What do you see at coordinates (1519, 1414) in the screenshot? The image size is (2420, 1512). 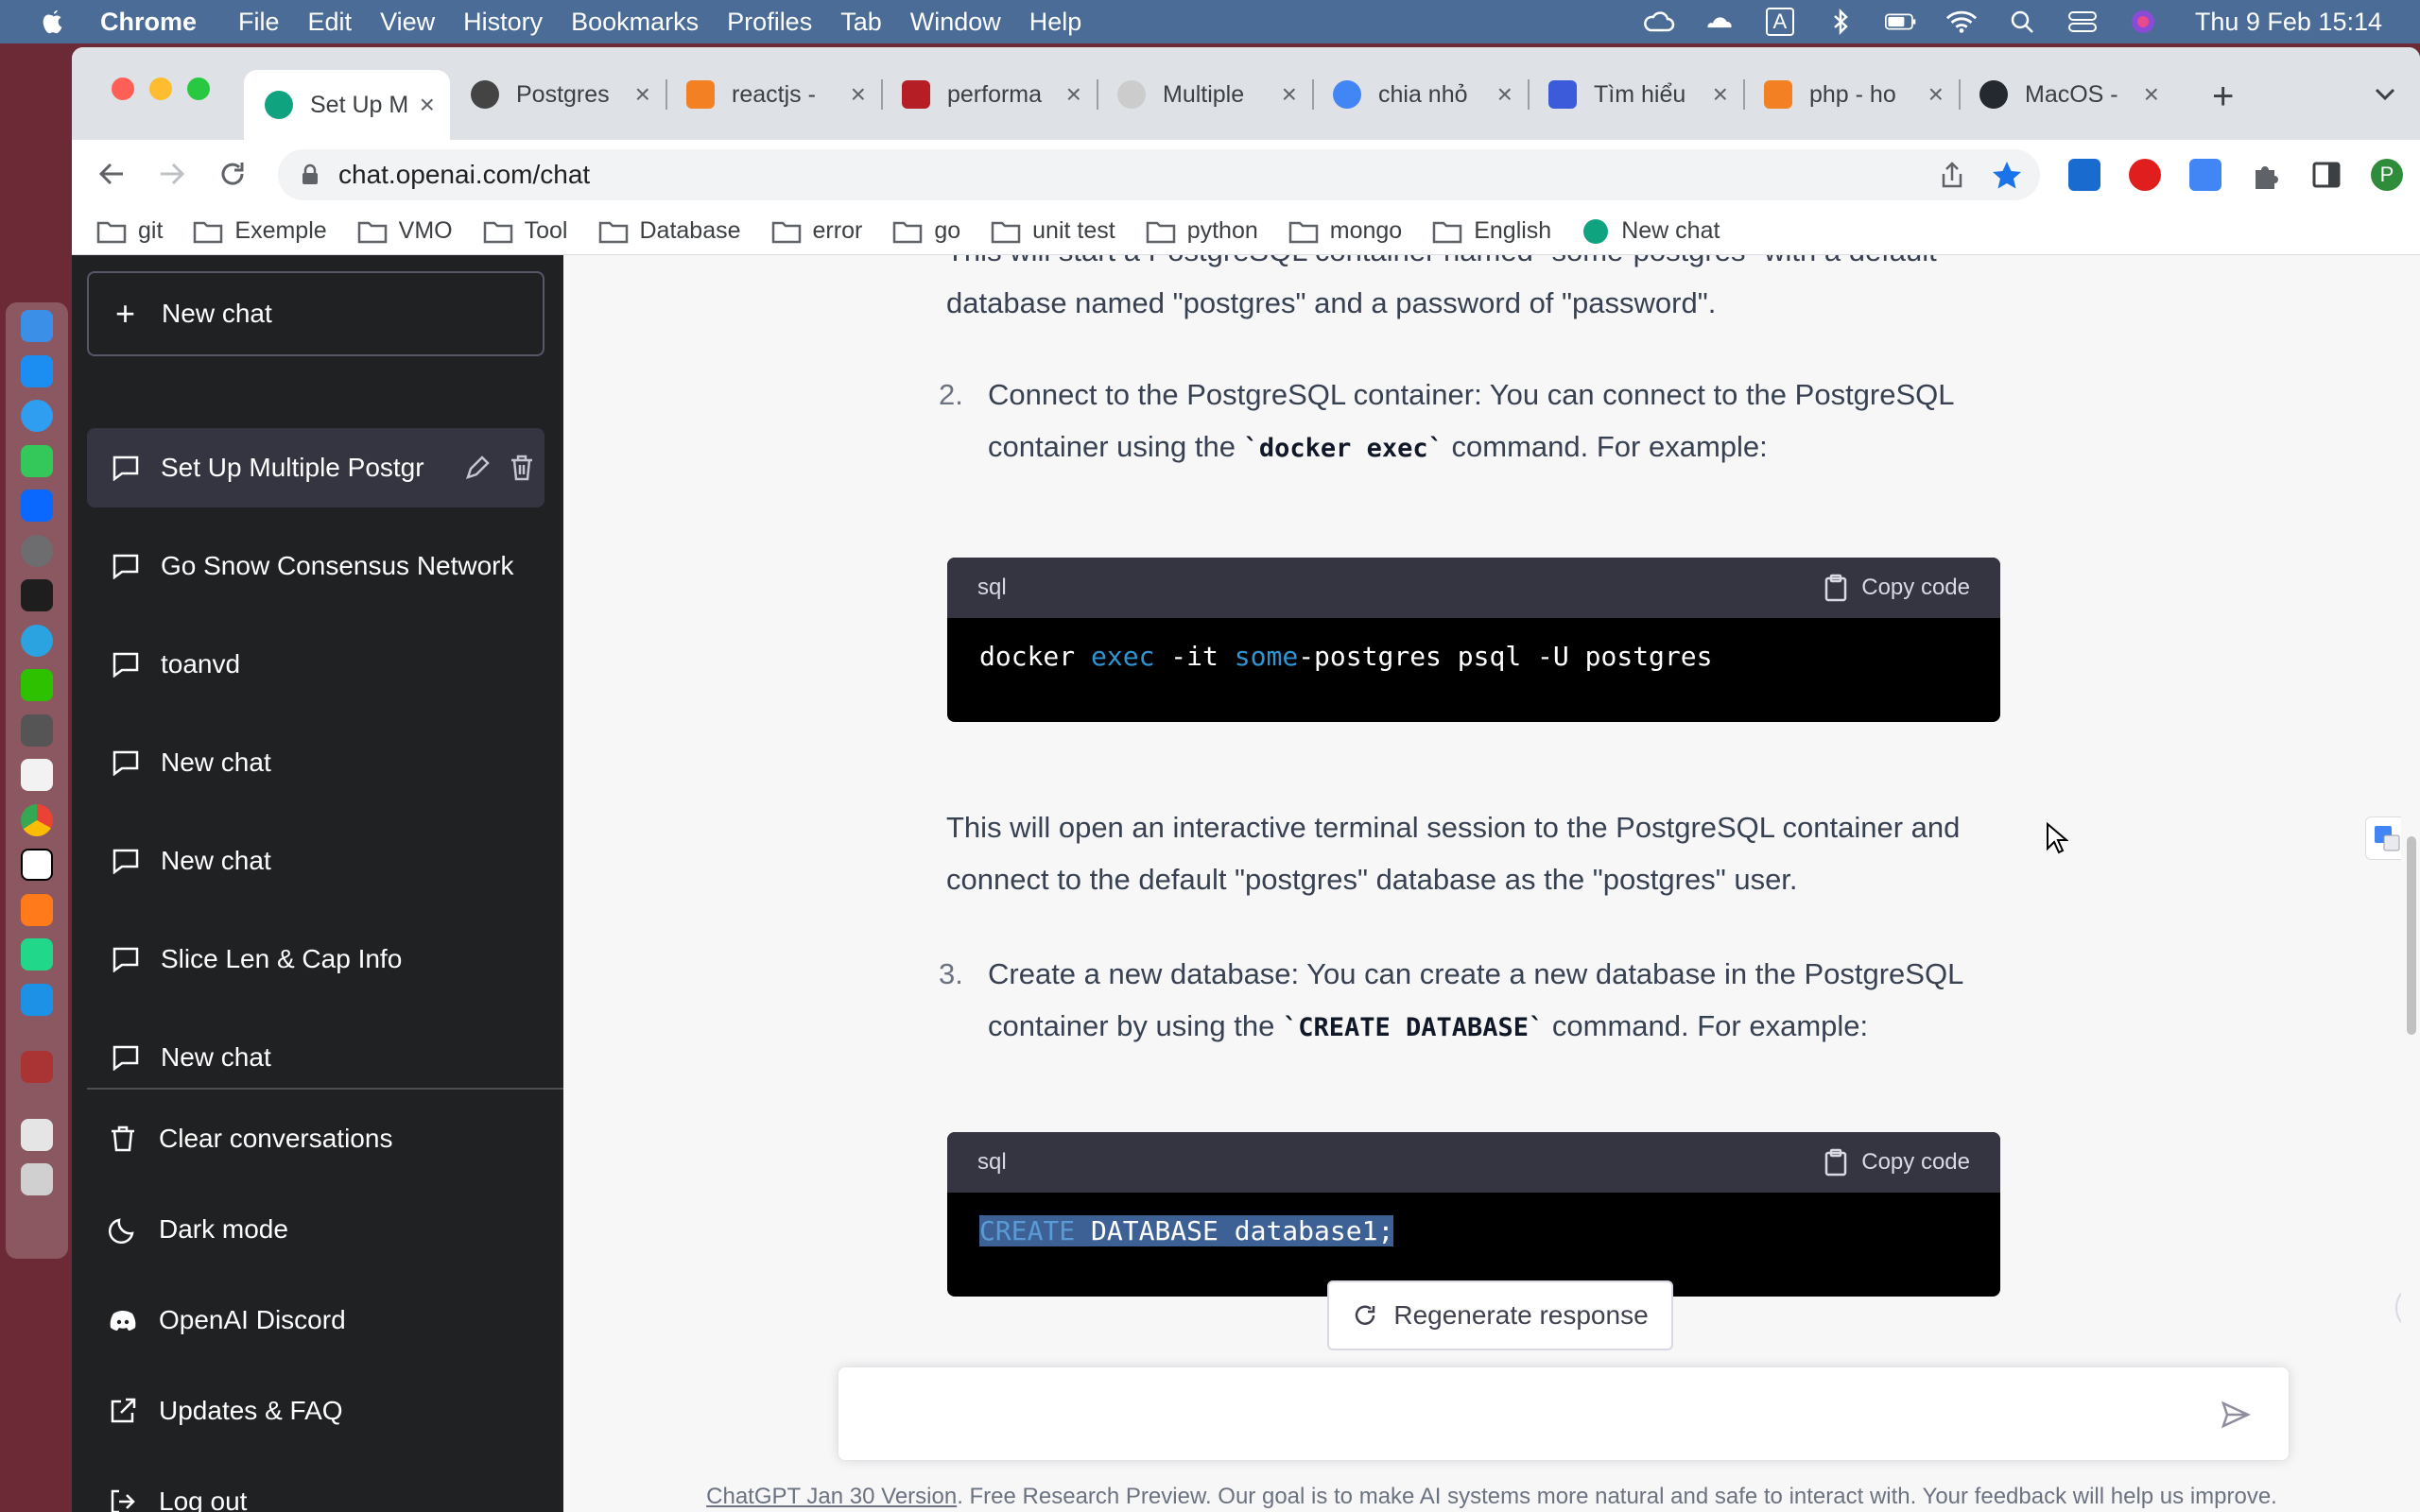 I see `message-input` at bounding box center [1519, 1414].